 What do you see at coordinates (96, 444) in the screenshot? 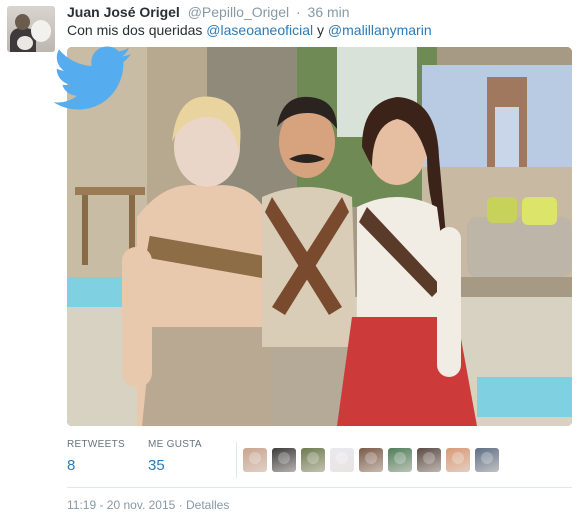
I see `retweets-label: RETWEETS` at bounding box center [96, 444].